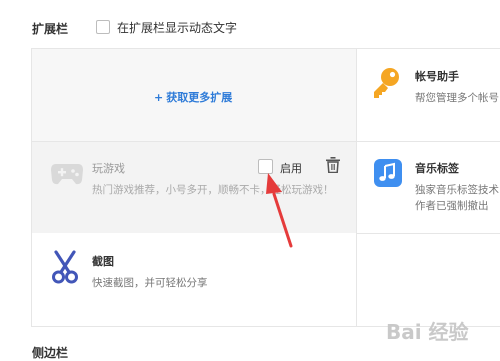 This screenshot has height=361, width=500. What do you see at coordinates (67, 175) in the screenshot?
I see `gamepad-icon` at bounding box center [67, 175].